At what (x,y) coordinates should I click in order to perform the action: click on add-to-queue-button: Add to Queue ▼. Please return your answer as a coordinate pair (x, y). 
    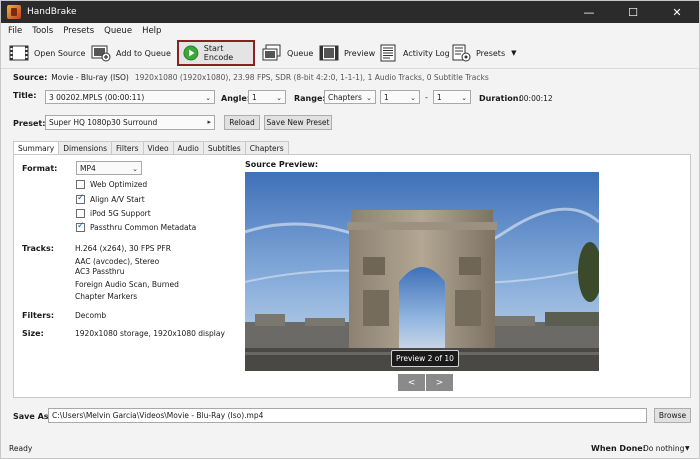
    Looking at the image, I should click on (136, 53).